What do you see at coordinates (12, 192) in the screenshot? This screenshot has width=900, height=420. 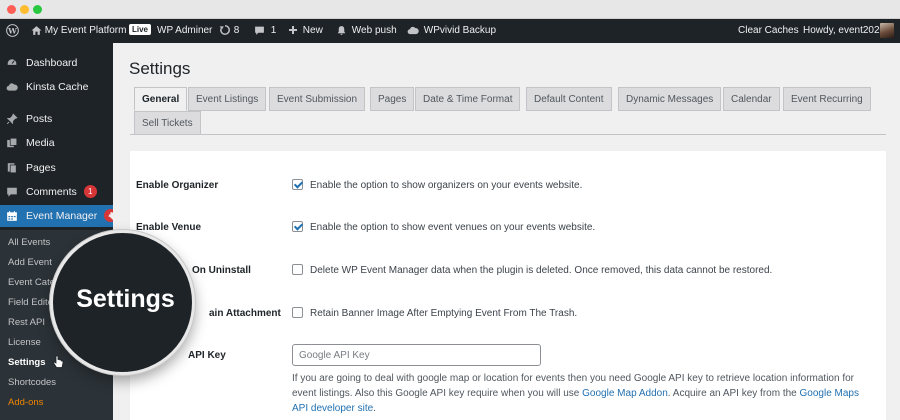 I see `comment-icon` at bounding box center [12, 192].